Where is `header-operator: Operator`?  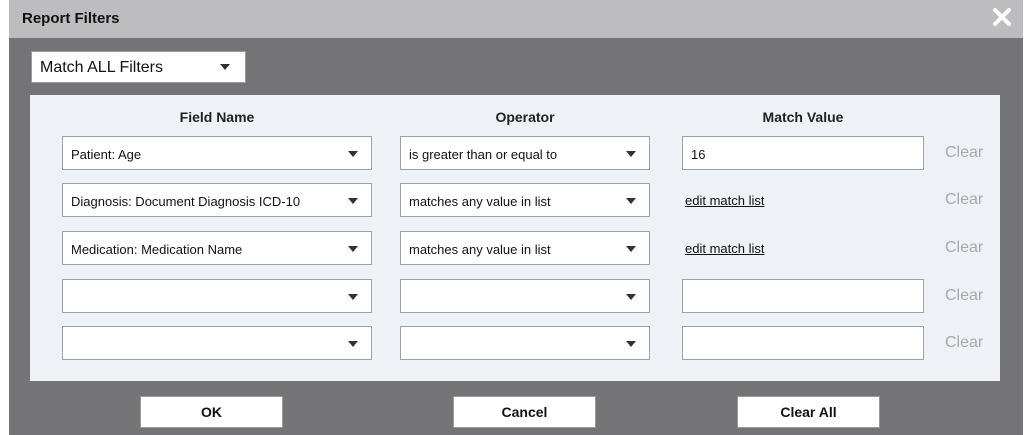 header-operator: Operator is located at coordinates (525, 117).